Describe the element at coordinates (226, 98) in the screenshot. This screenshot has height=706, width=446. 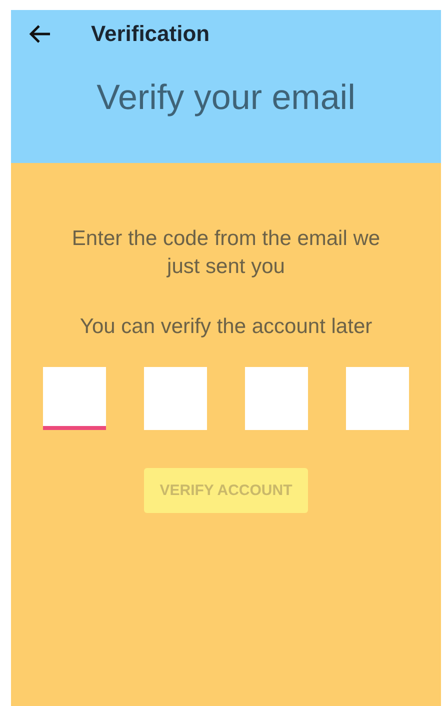
I see `page-heading: Verify your email` at that location.